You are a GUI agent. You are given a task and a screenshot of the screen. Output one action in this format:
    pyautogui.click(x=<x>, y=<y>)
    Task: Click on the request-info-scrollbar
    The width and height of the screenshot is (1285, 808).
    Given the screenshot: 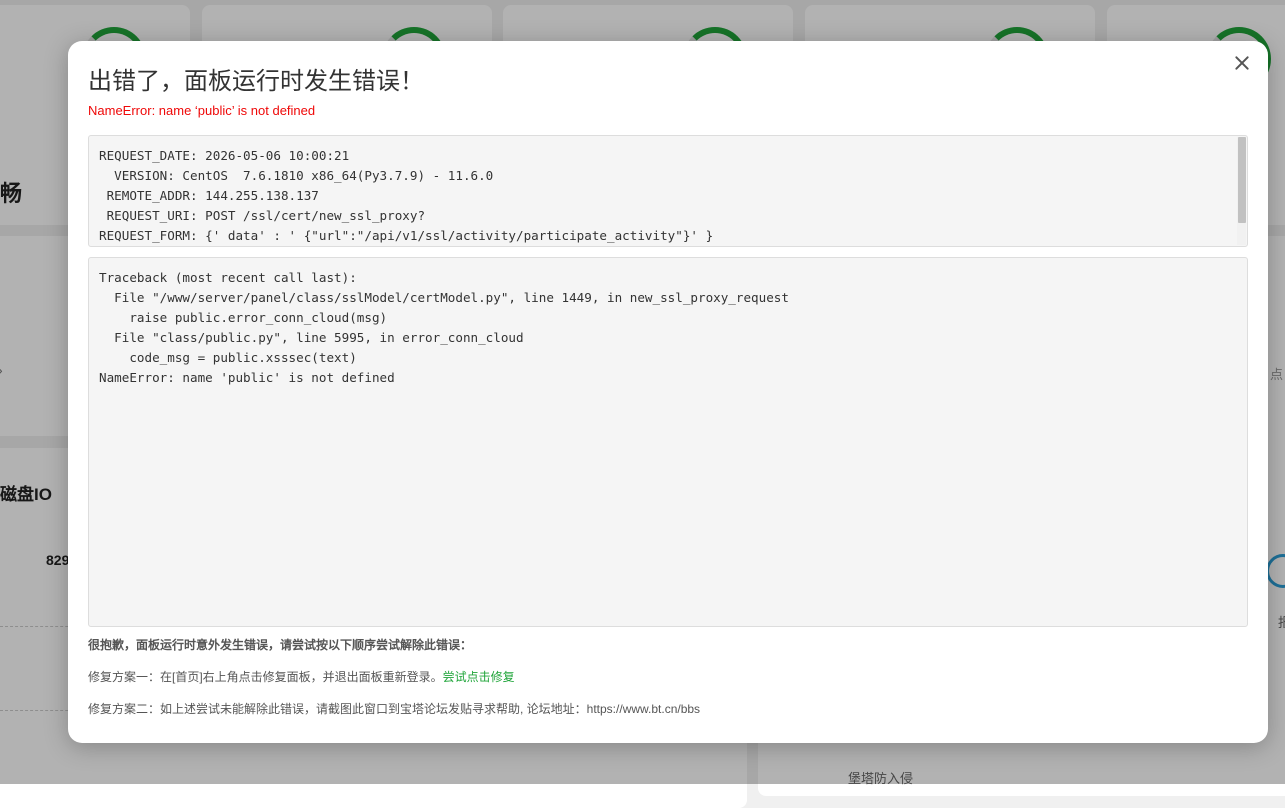 What is the action you would take?
    pyautogui.click(x=1241, y=191)
    